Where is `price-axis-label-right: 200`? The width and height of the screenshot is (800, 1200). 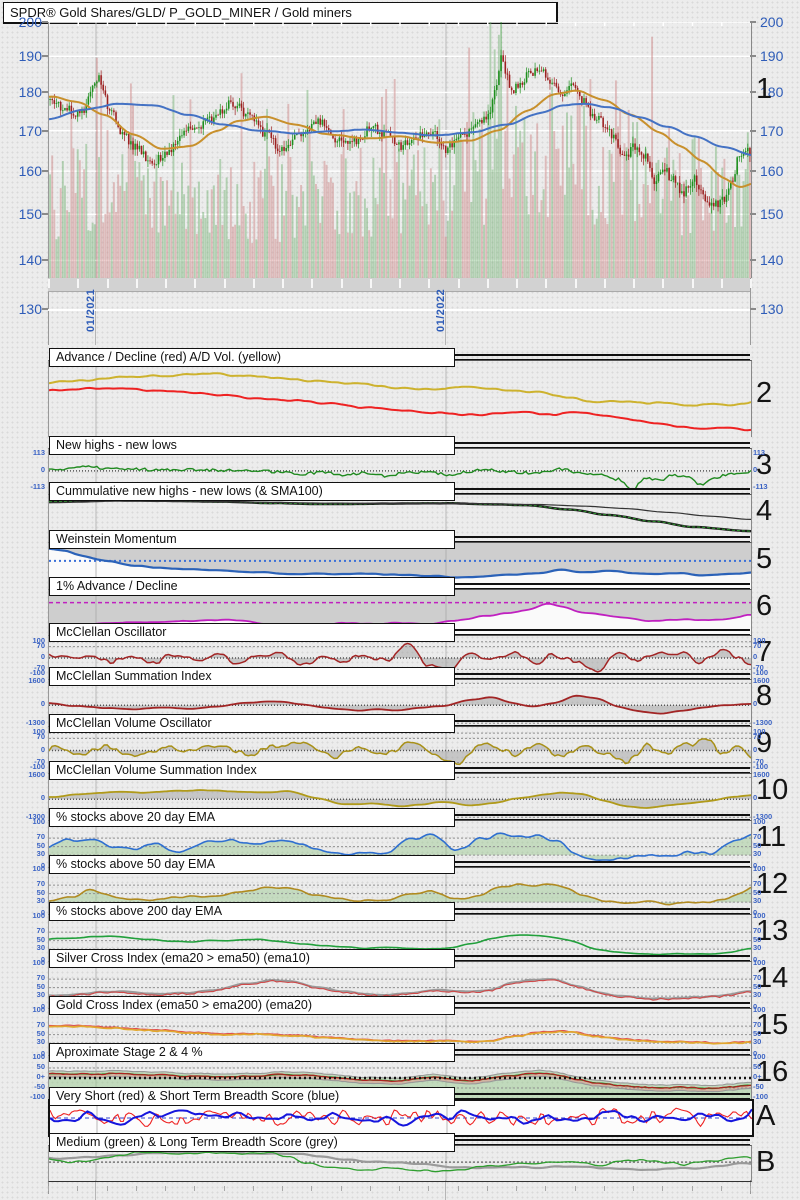
price-axis-label-right: 200 is located at coordinates (772, 22).